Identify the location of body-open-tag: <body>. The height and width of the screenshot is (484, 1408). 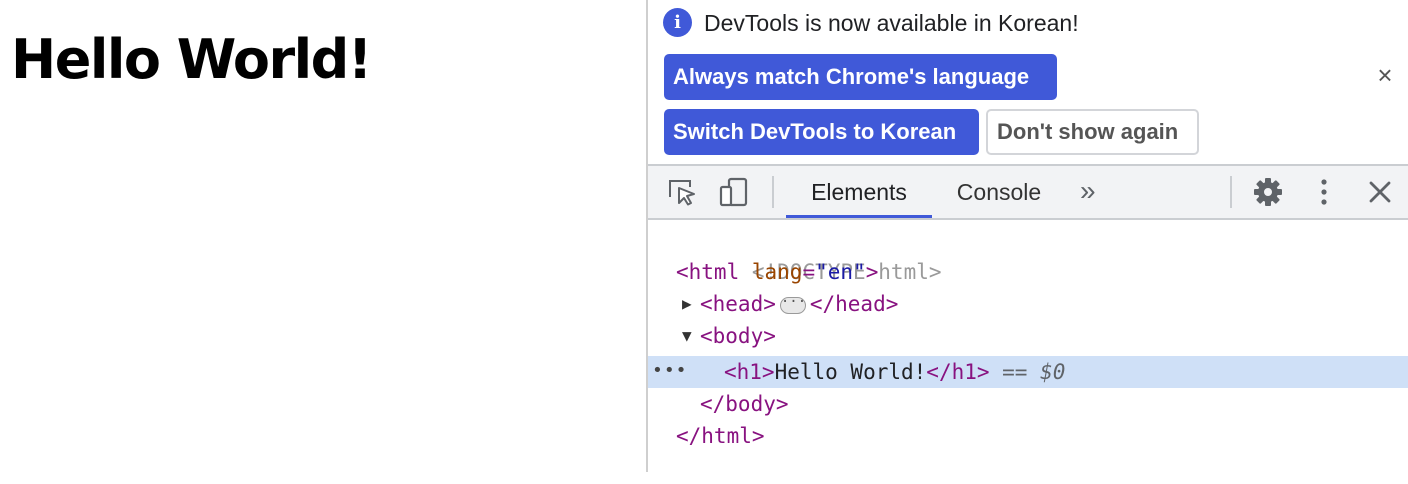
(738, 336).